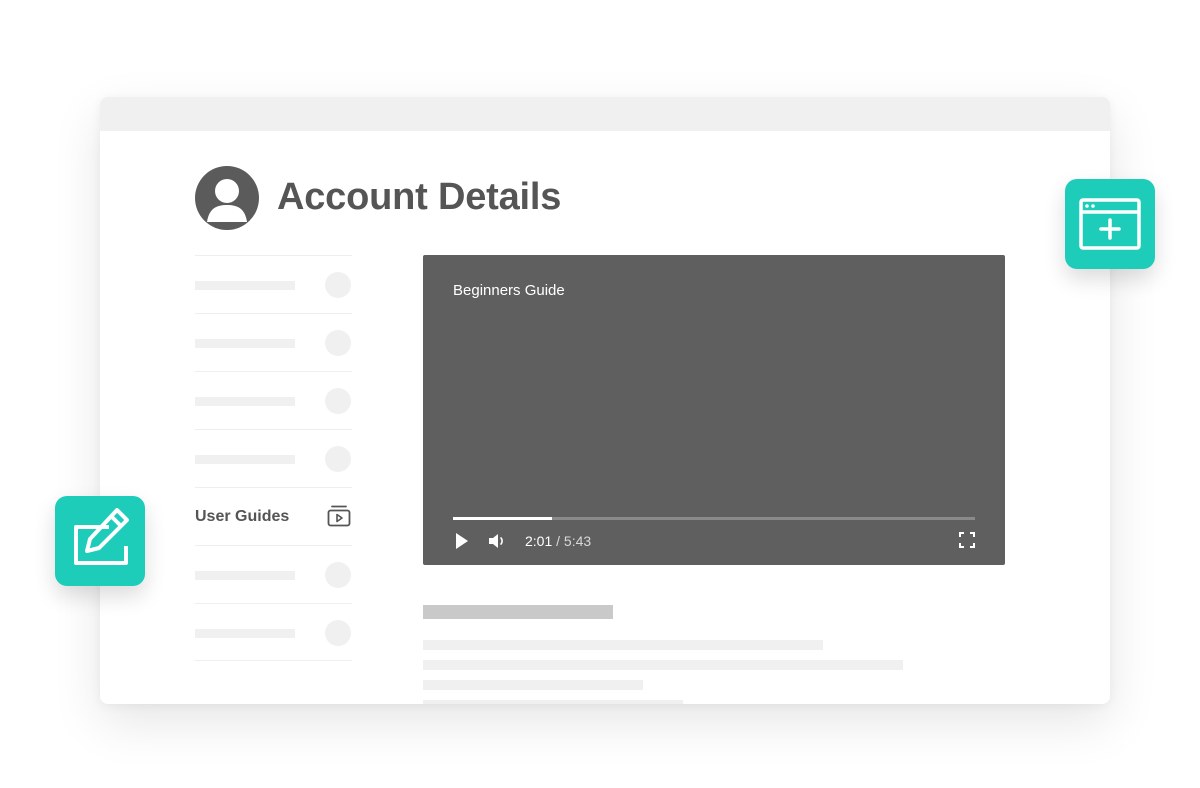 This screenshot has width=1200, height=788. I want to click on volume-icon, so click(497, 541).